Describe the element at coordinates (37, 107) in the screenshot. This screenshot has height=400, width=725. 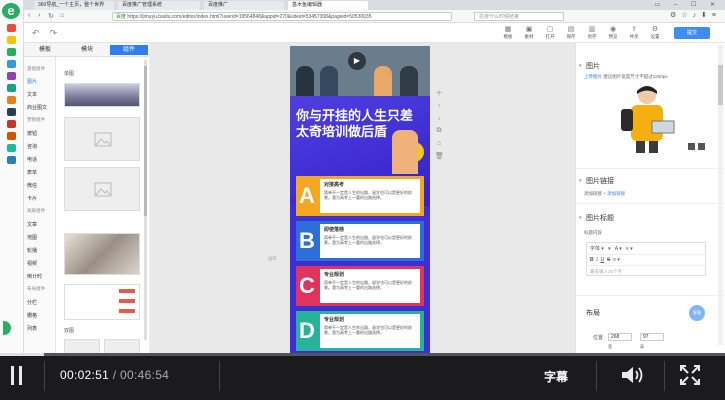
I see `category-item: 商业图文` at that location.